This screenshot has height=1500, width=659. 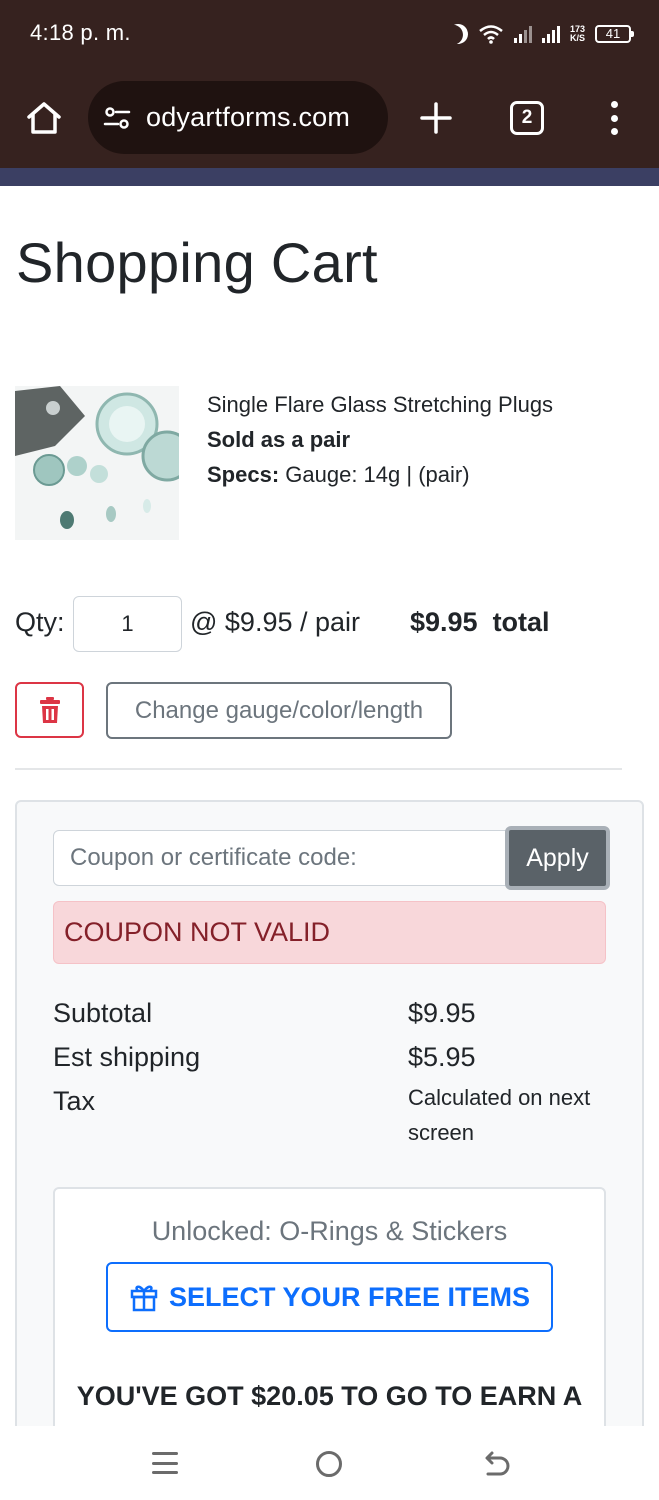 What do you see at coordinates (436, 118) in the screenshot?
I see `plus-icon` at bounding box center [436, 118].